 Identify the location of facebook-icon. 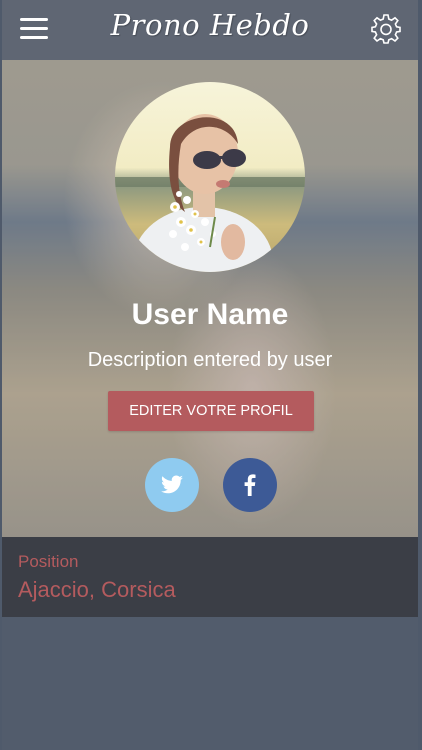
(250, 485).